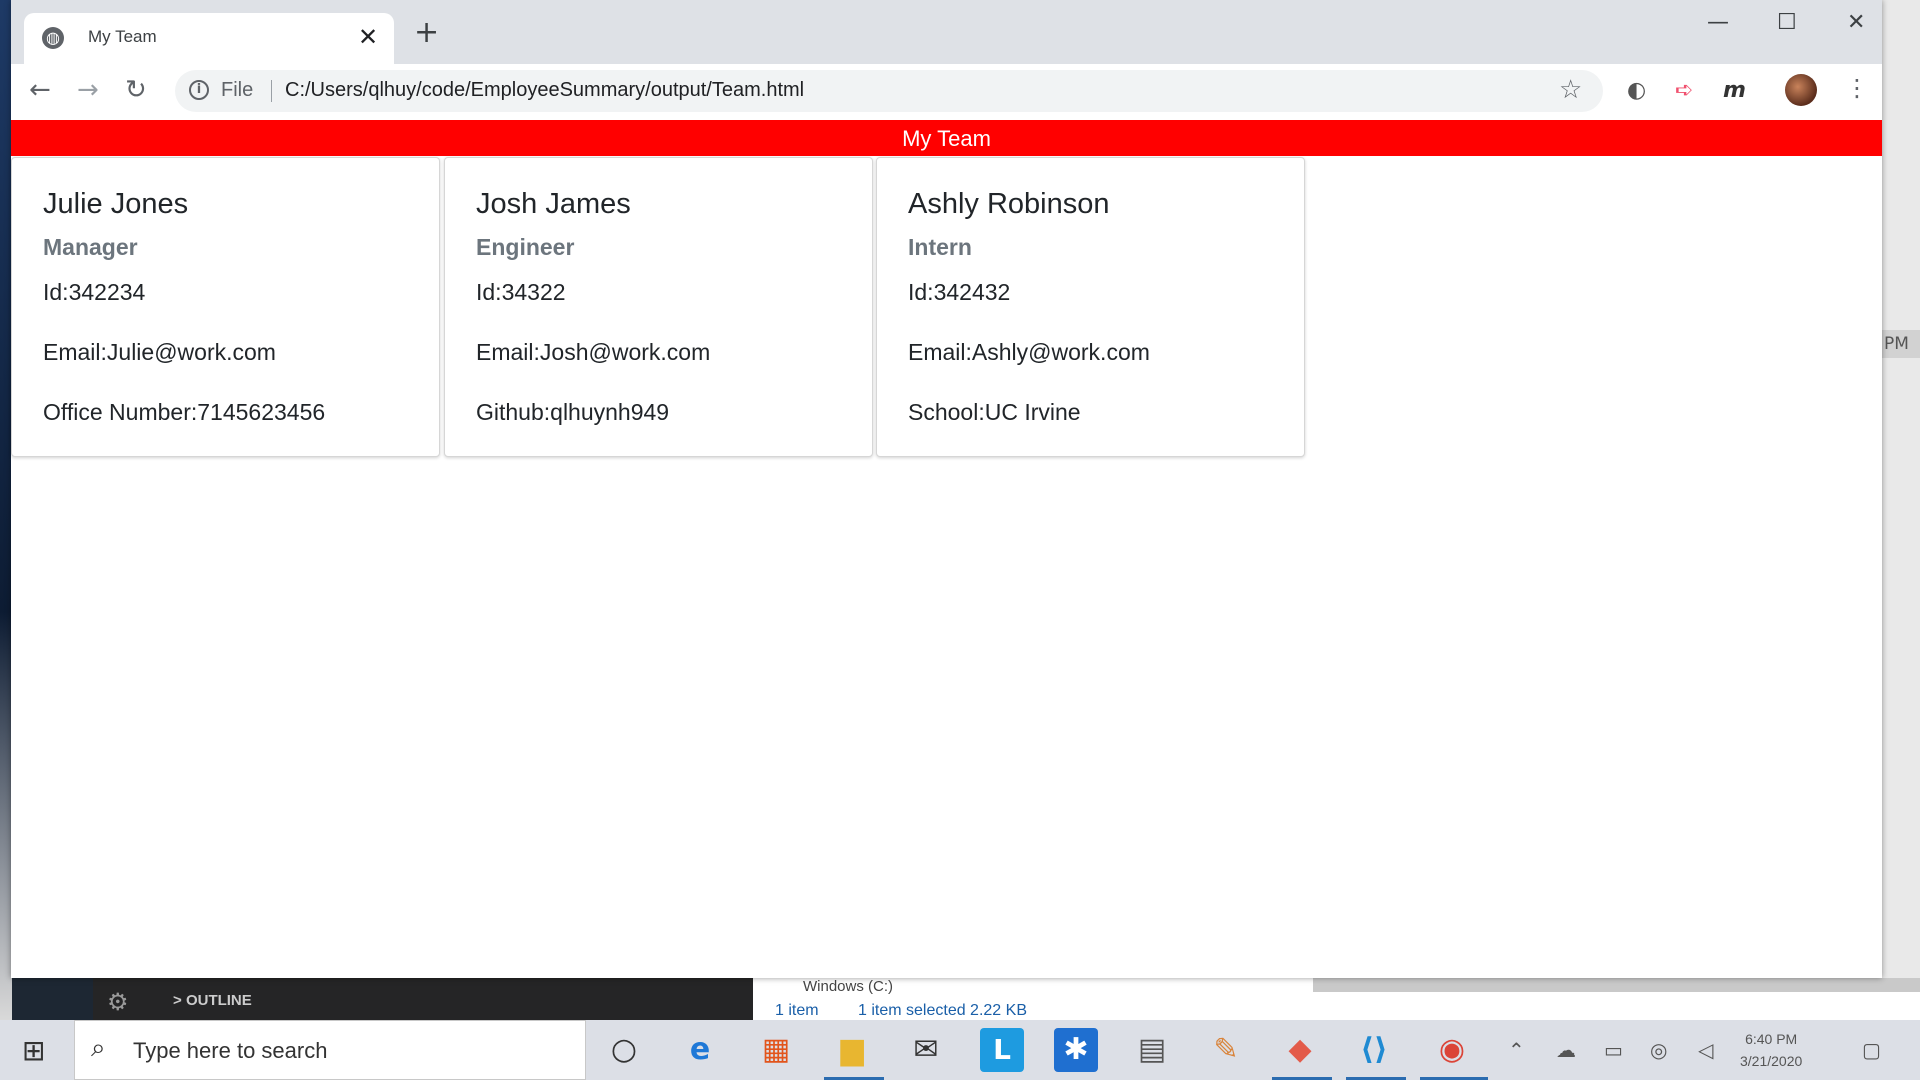 The image size is (1920, 1080). What do you see at coordinates (553, 204) in the screenshot?
I see `employee-name: Josh James` at bounding box center [553, 204].